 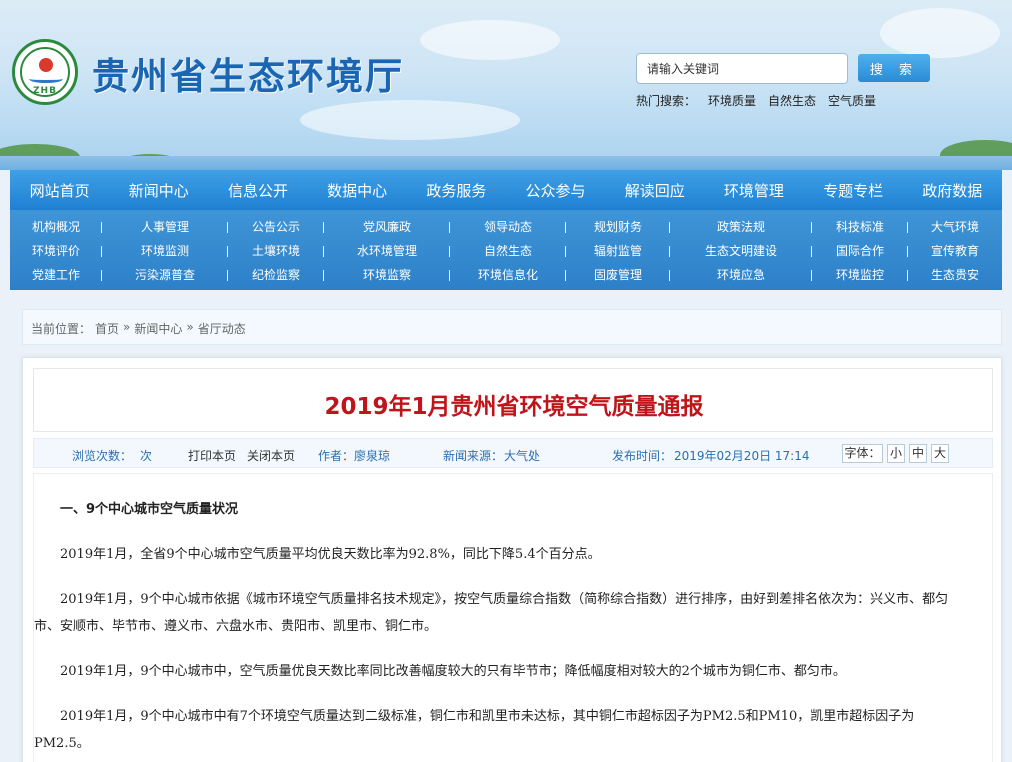 What do you see at coordinates (102, 456) in the screenshot?
I see `views-label: 浏览次数：` at bounding box center [102, 456].